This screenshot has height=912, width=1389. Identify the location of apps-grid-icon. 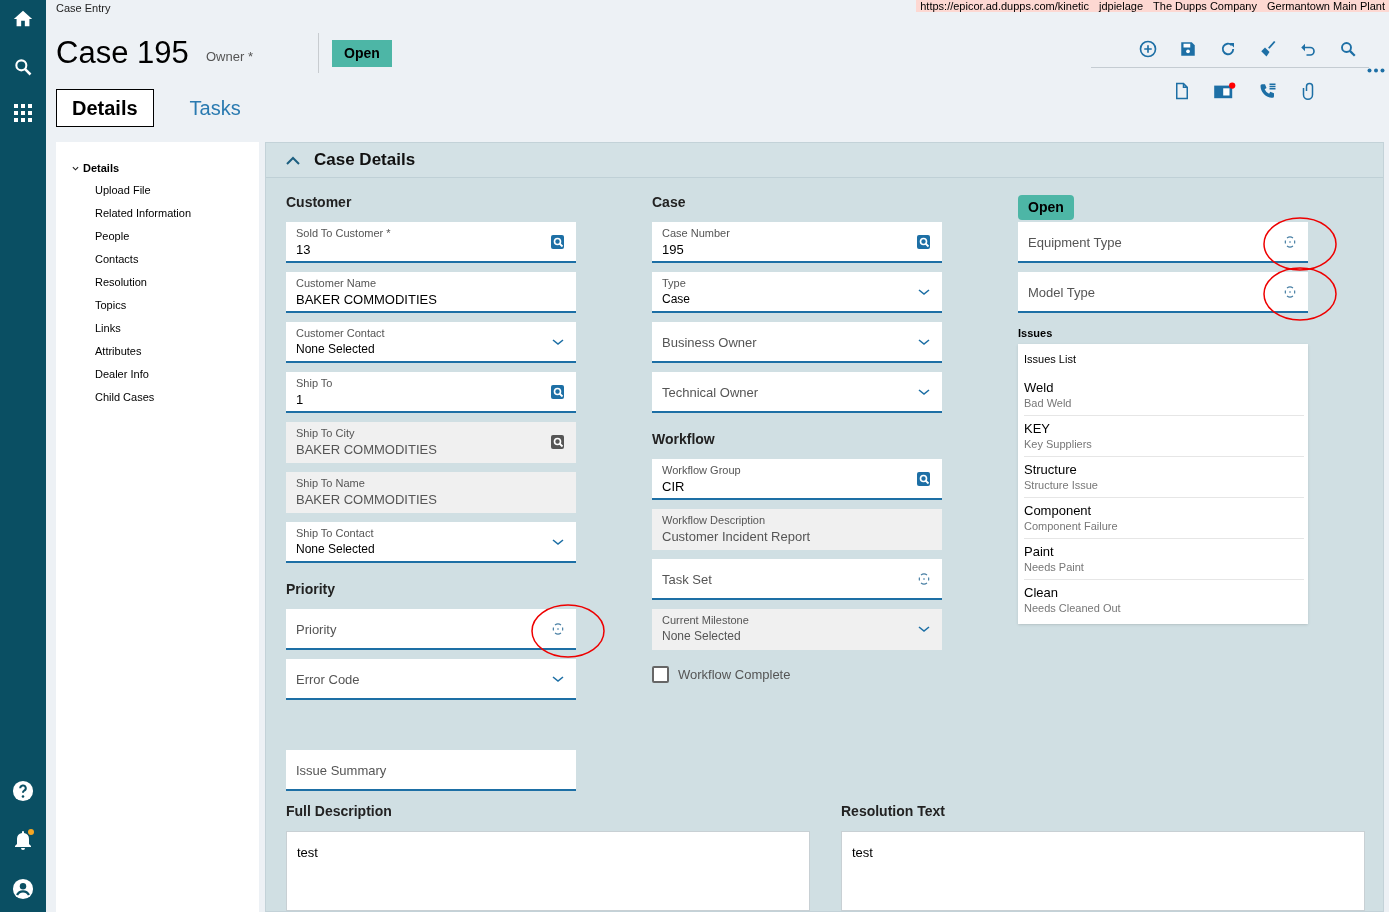
(23, 113).